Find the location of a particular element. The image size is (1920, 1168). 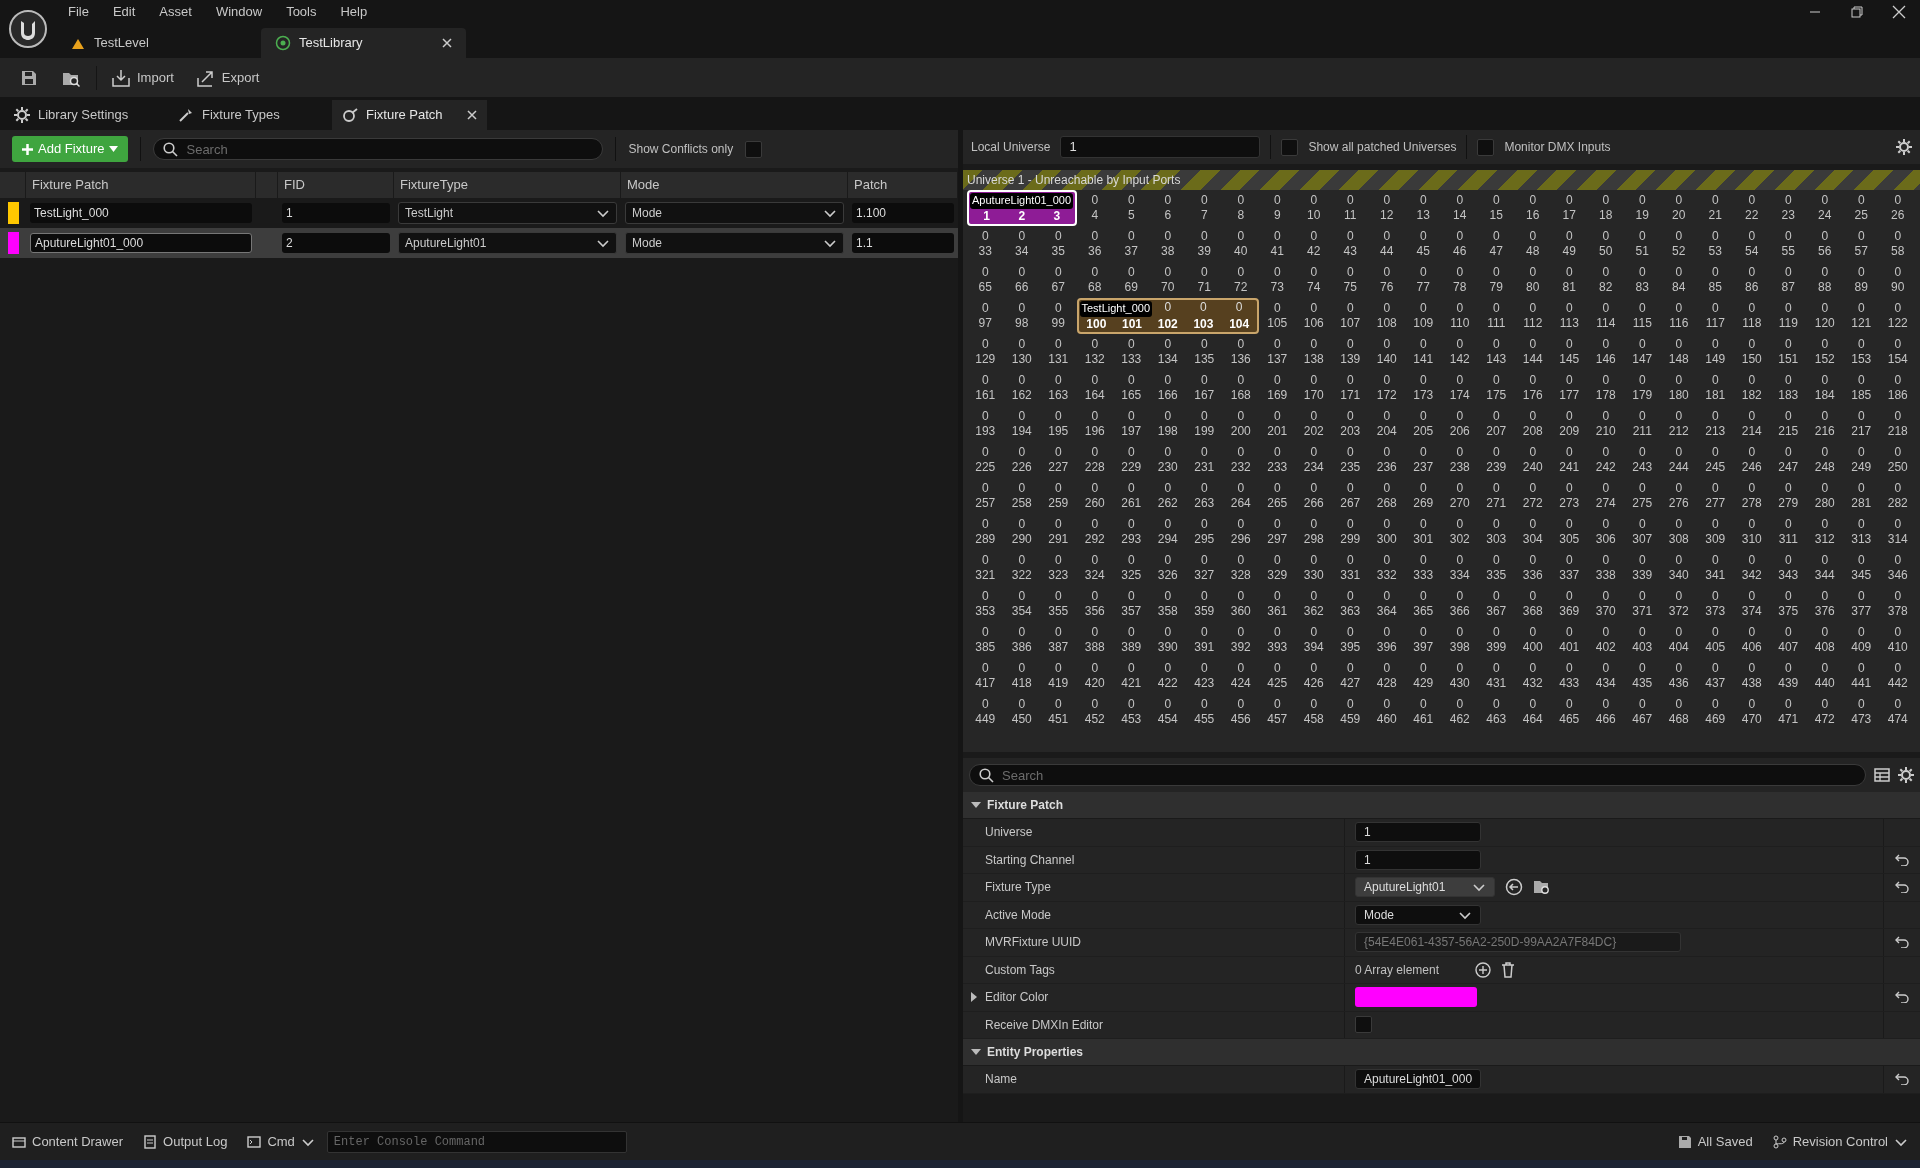

channel-number: 167 is located at coordinates (1204, 395).